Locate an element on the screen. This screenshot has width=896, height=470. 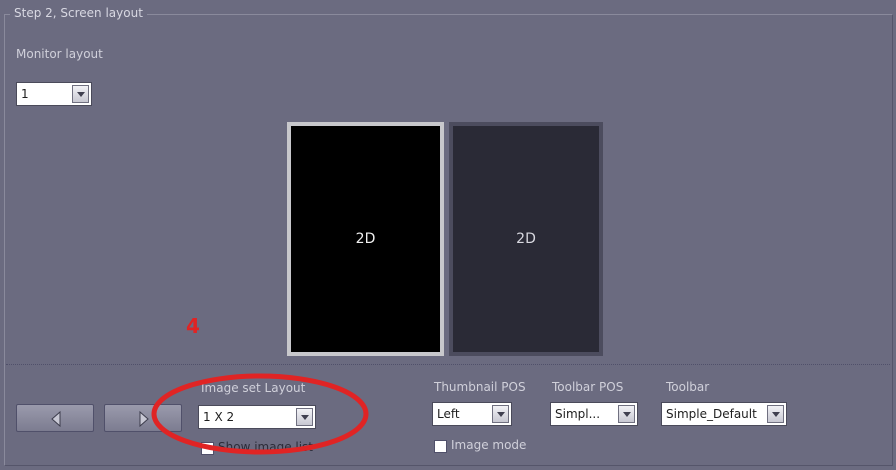
monitor-layout-value: 1 is located at coordinates (25, 94).